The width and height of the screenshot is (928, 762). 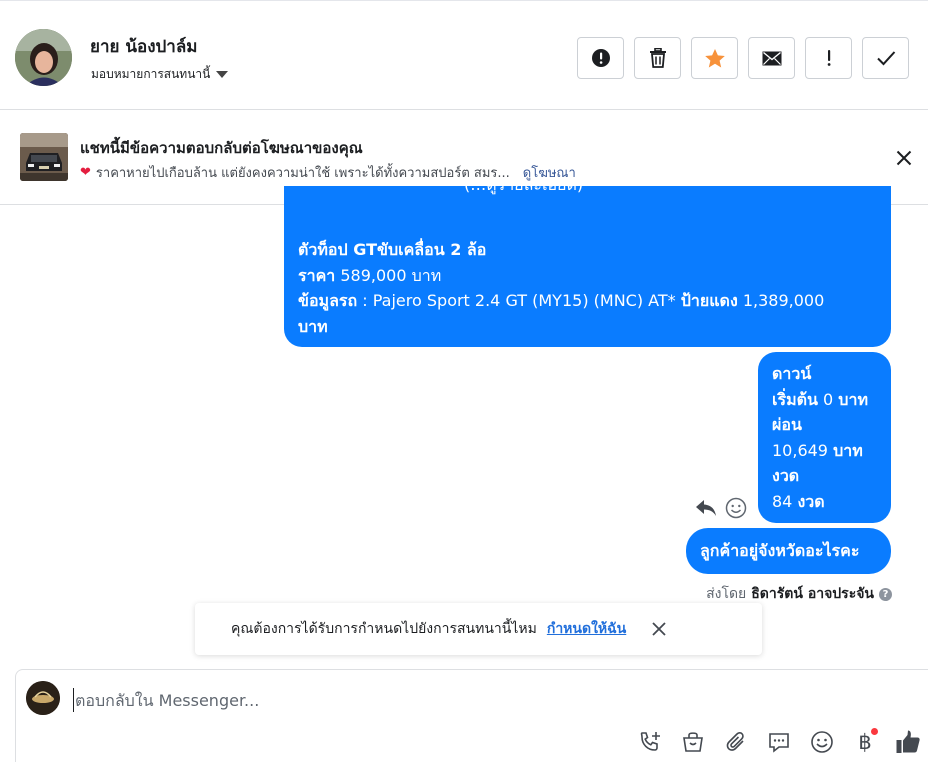 I want to click on check-icon, so click(x=885, y=58).